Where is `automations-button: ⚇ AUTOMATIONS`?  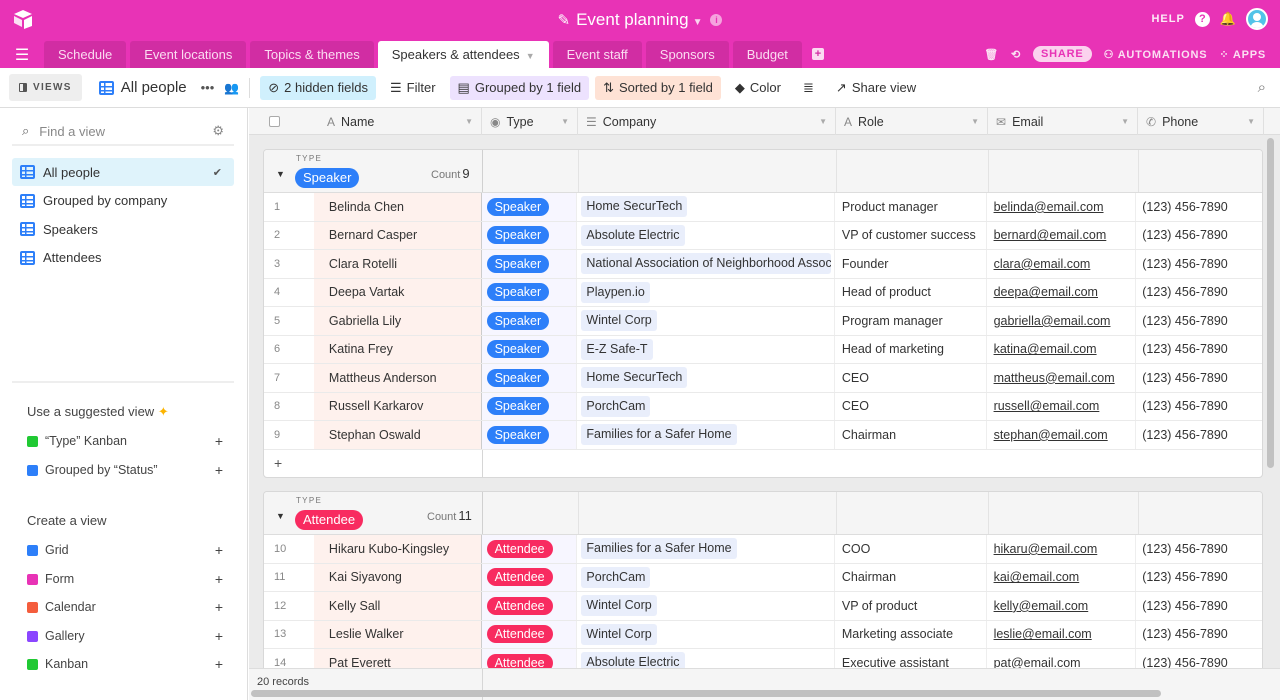 automations-button: ⚇ AUTOMATIONS is located at coordinates (1156, 54).